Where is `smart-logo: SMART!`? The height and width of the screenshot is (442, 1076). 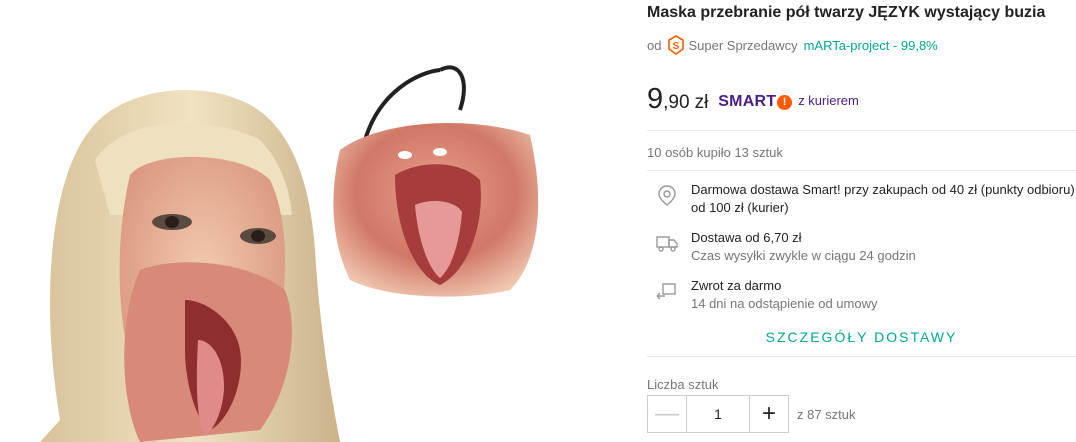
smart-logo: SMART! is located at coordinates (755, 102).